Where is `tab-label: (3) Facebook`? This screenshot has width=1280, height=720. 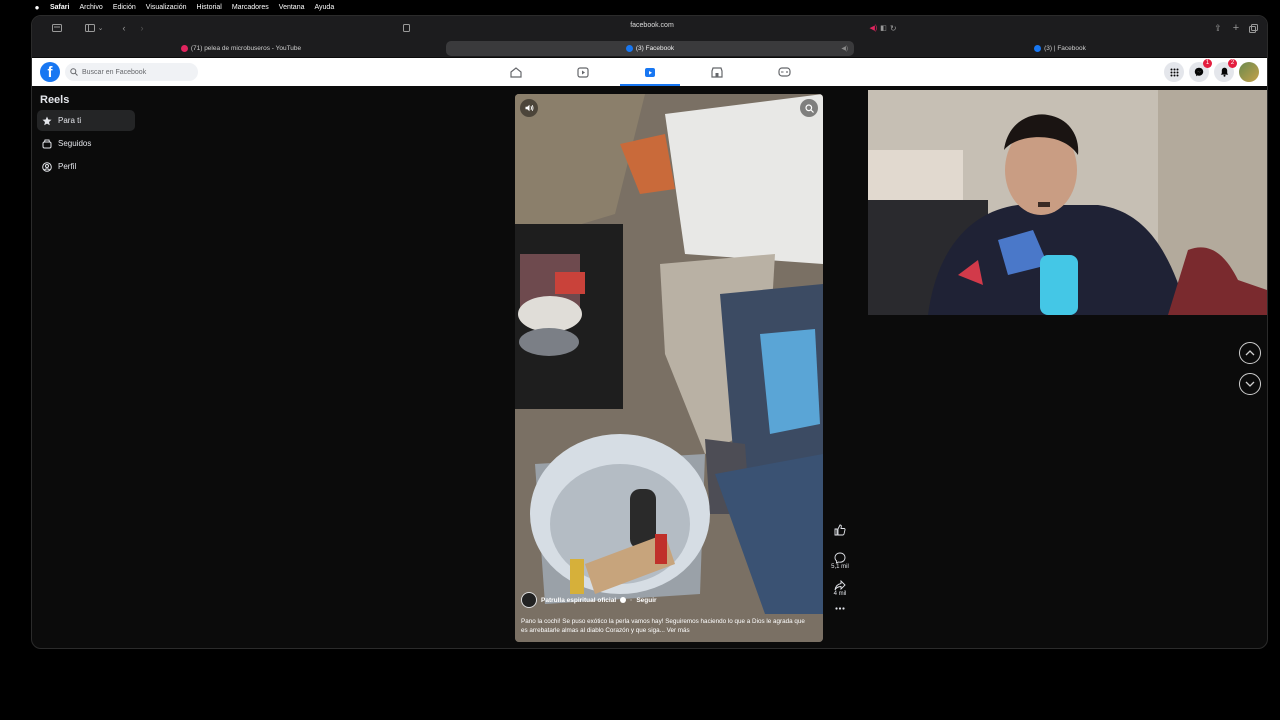 tab-label: (3) Facebook is located at coordinates (655, 48).